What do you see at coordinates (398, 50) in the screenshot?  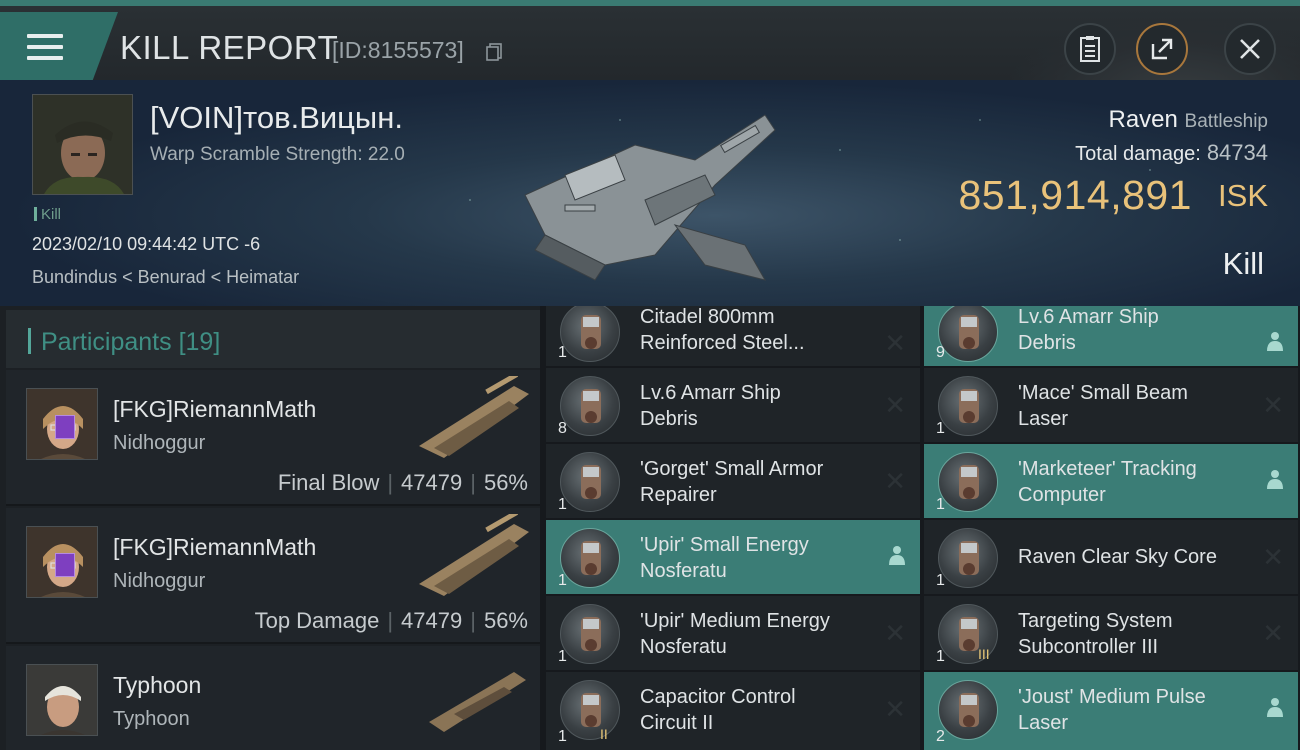 I see `report-id: [ID:8155573]` at bounding box center [398, 50].